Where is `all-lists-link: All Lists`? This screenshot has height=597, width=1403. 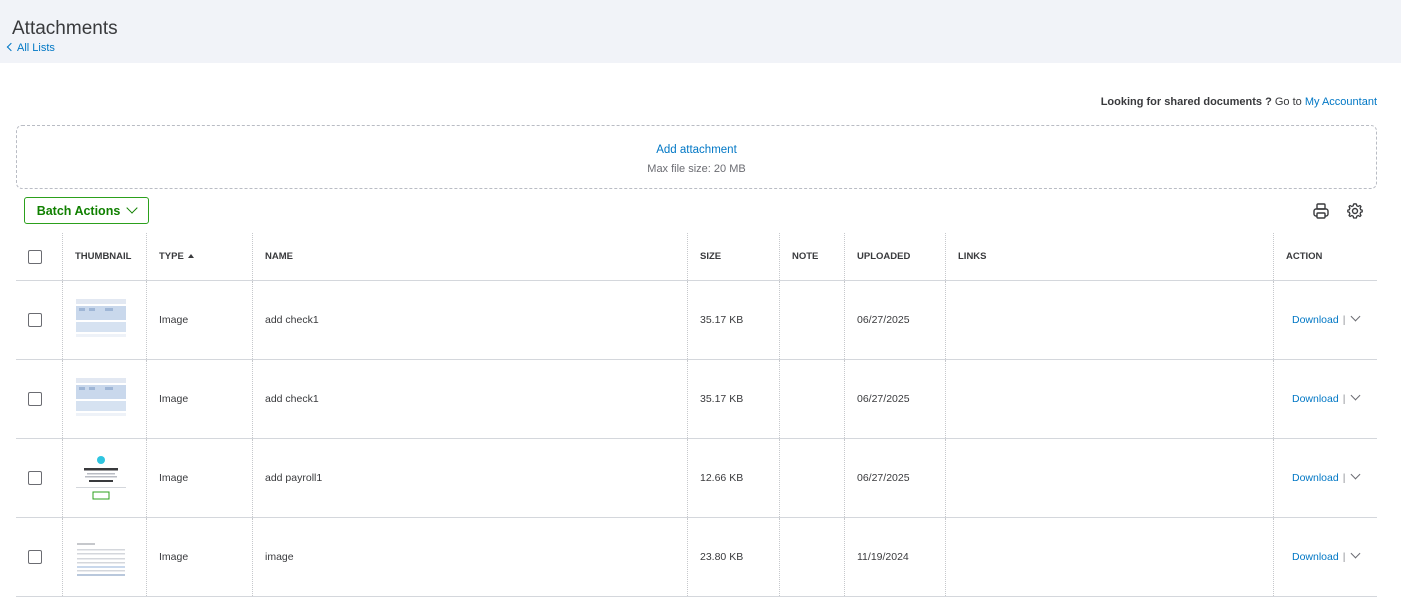
all-lists-link: All Lists is located at coordinates (30, 48).